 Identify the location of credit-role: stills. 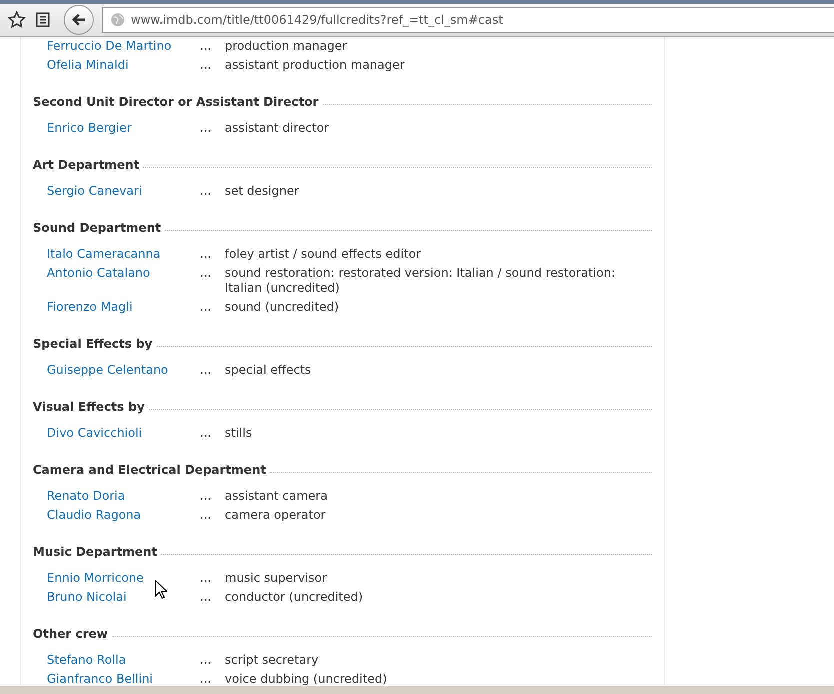
(239, 433).